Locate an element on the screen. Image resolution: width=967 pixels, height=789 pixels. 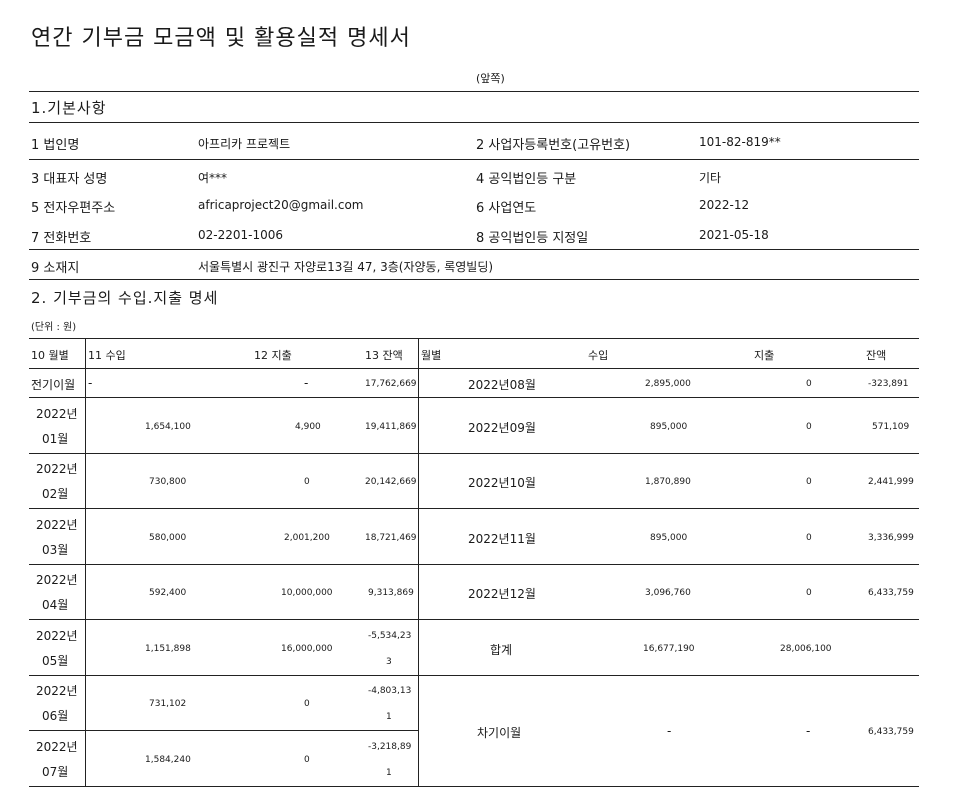
right-row-balance: 2,441,999 is located at coordinates (891, 482).